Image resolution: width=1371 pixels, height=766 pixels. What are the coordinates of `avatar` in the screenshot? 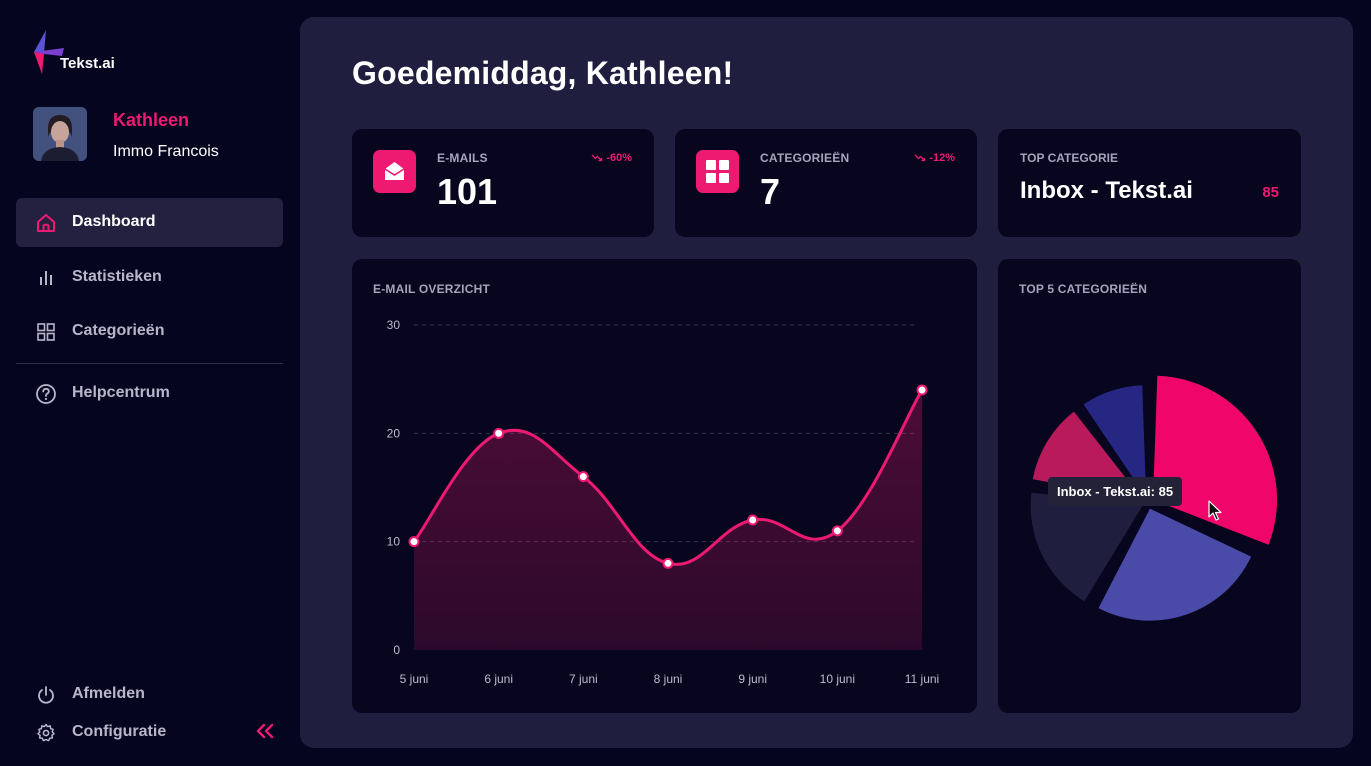 It's located at (60, 134).